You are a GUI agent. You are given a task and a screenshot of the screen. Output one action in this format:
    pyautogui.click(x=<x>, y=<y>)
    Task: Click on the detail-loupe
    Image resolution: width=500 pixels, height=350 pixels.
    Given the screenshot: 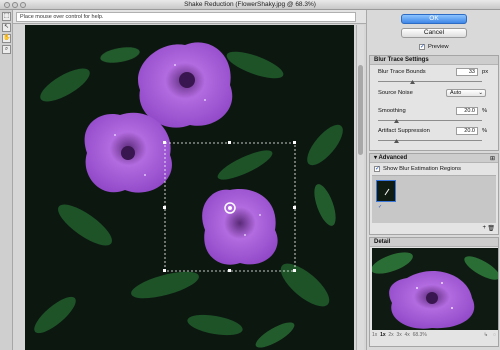 What is the action you would take?
    pyautogui.click(x=435, y=289)
    